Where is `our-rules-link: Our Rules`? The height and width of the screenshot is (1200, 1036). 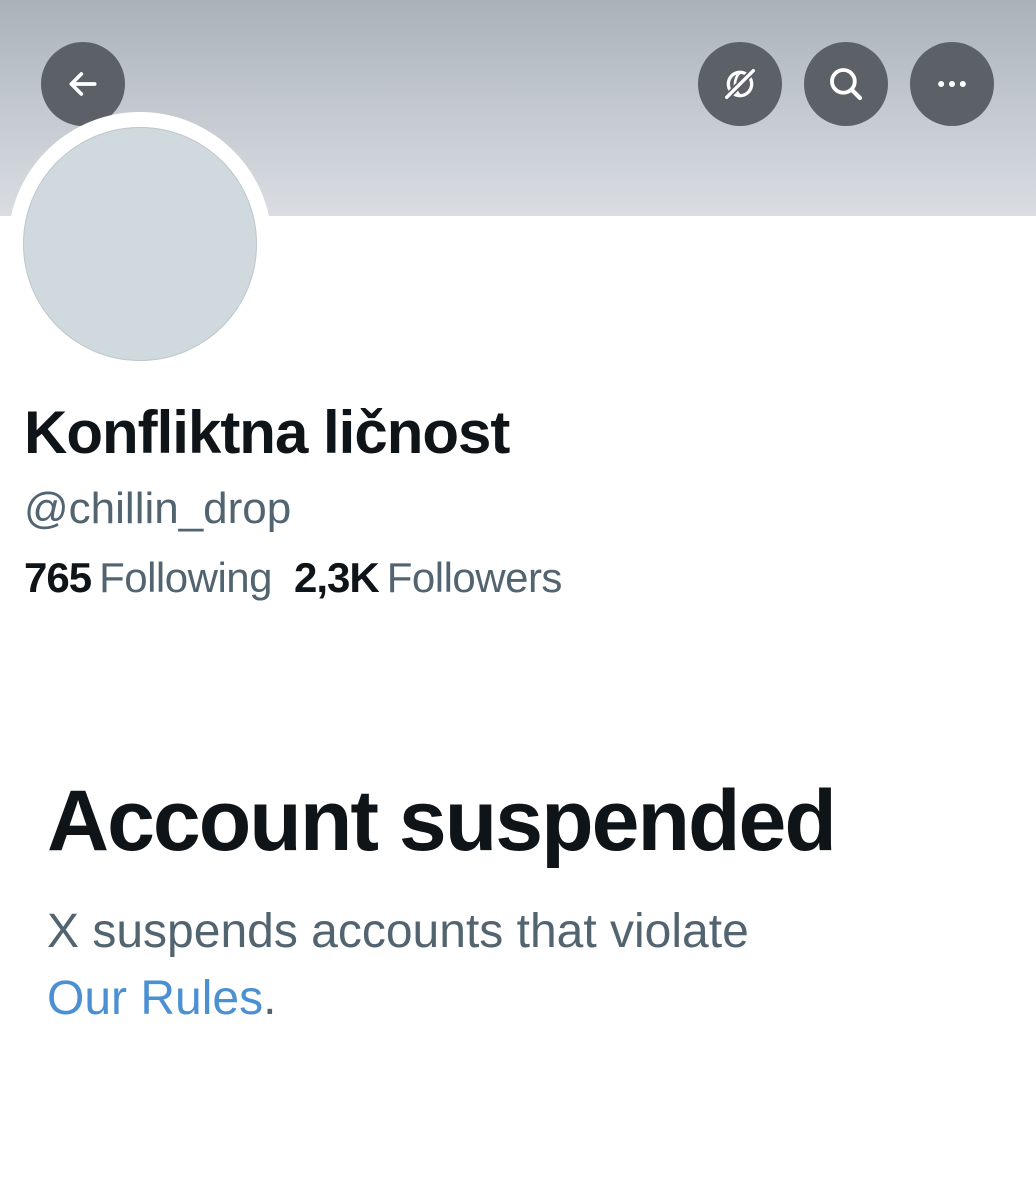
our-rules-link: Our Rules is located at coordinates (155, 998).